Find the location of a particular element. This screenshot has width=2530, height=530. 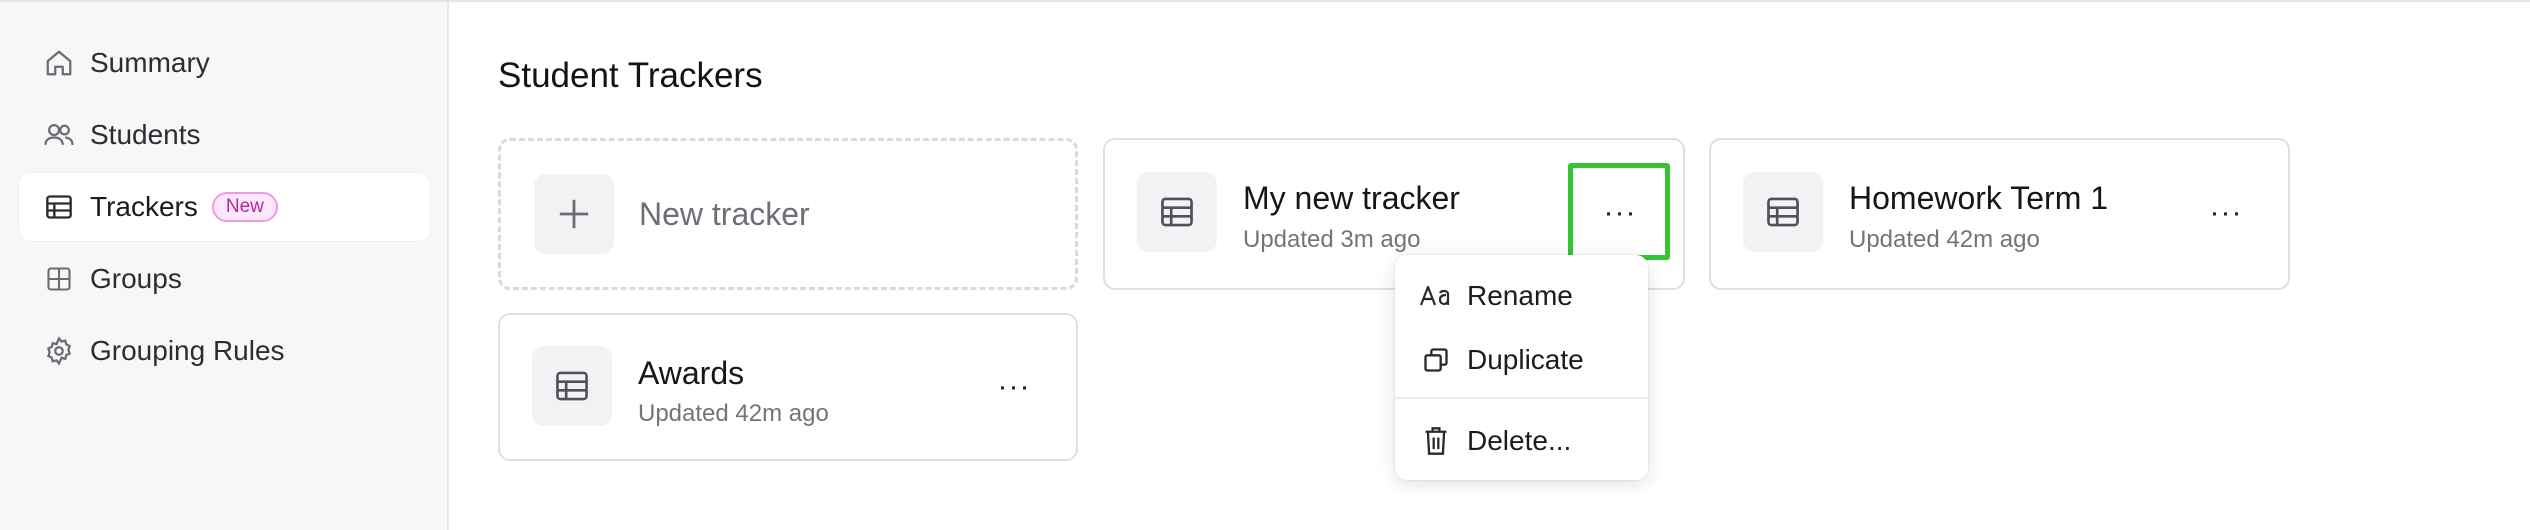

sidebar-item-trackers: Trackers New is located at coordinates (224, 207).